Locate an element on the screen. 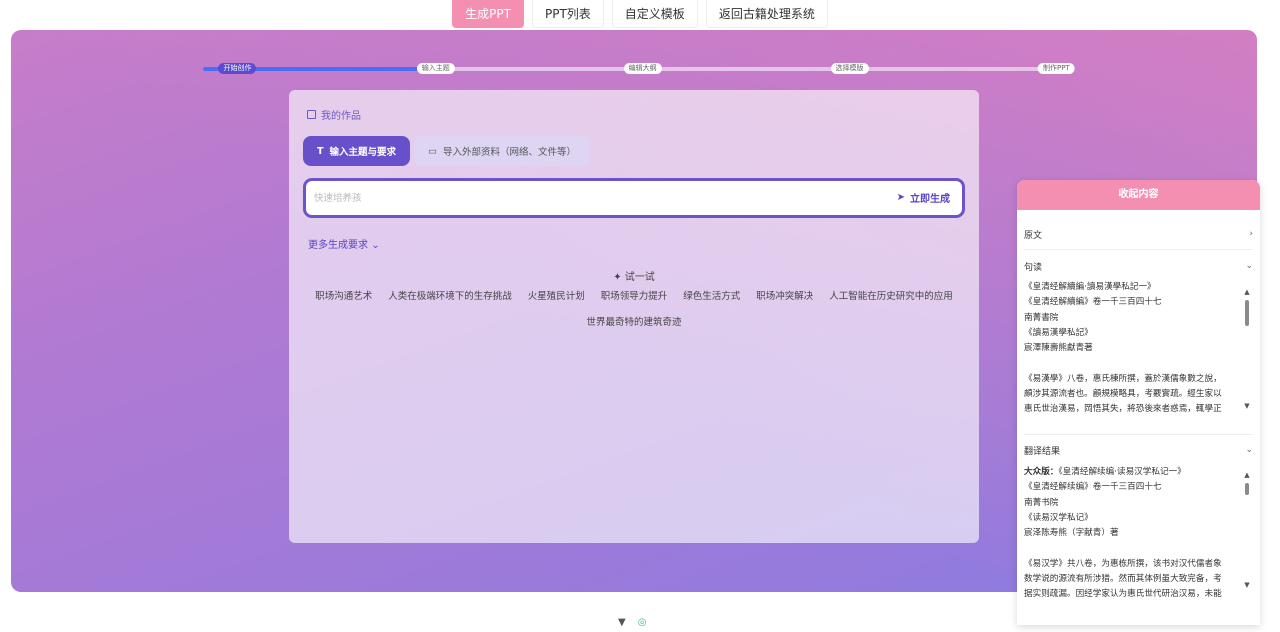 Image resolution: width=1280 pixels, height=632 pixels. try-label: 试一试 is located at coordinates (639, 277).